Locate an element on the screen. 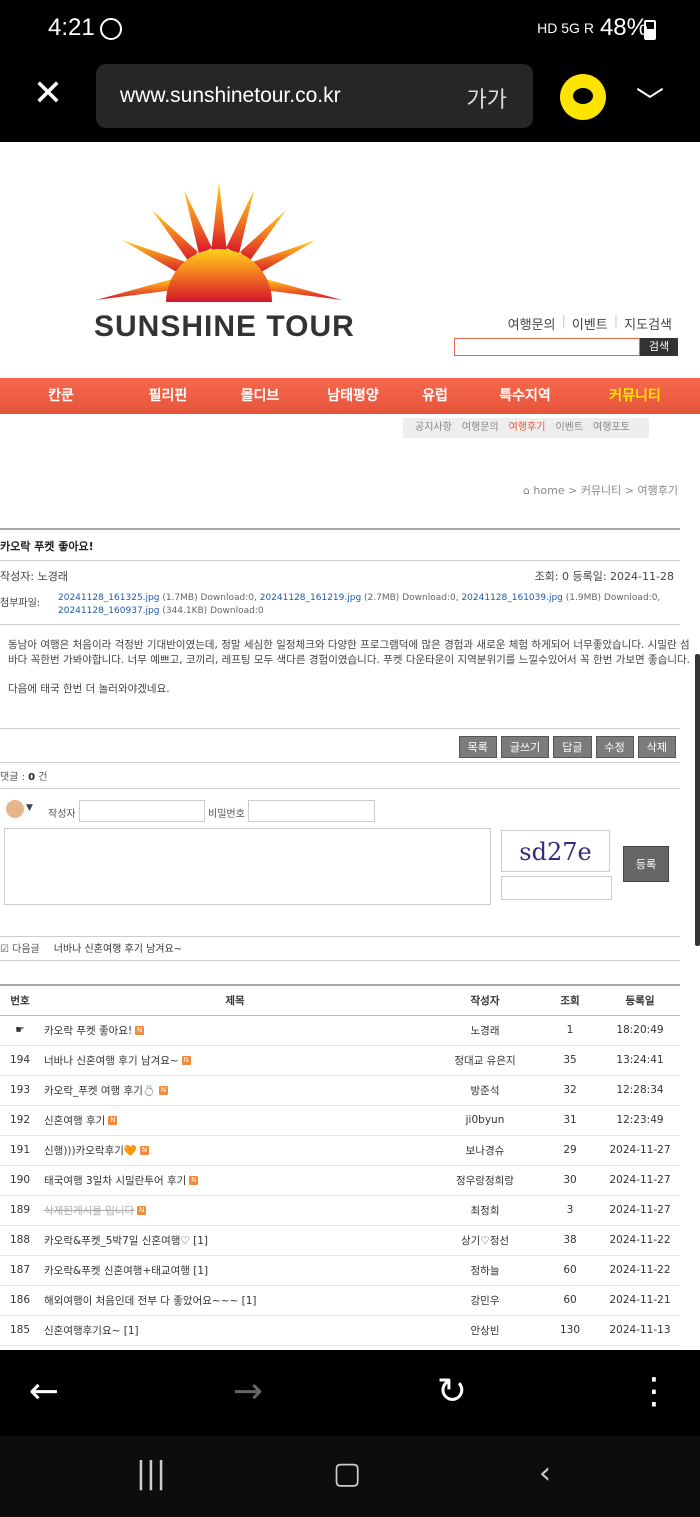 Image resolution: width=700 pixels, height=1517 pixels. table-row: 190 태국여행 3일차 시밀란투어 후기 N 정우랑정희랑 30 2024-11-27 is located at coordinates (340, 1180).